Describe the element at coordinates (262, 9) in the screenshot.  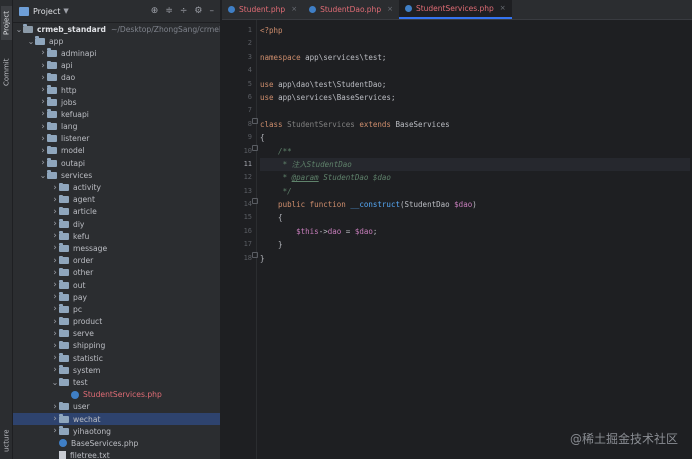
I see `editor-tab: Student.php ×` at that location.